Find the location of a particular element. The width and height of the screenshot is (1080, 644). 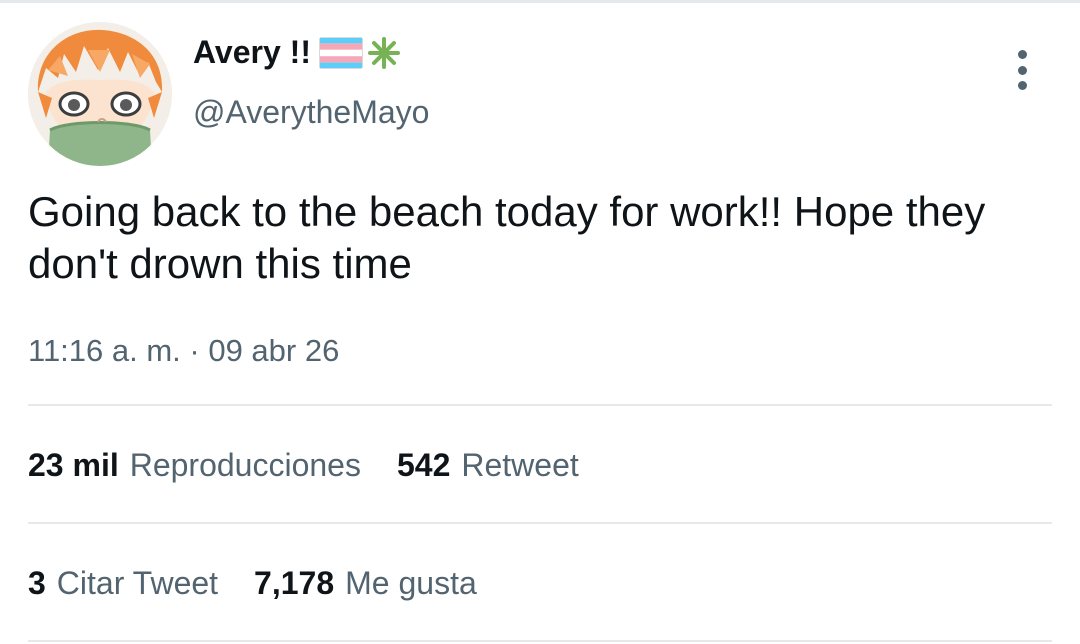

views-stat: 23 mil Reproducciones is located at coordinates (194, 465).